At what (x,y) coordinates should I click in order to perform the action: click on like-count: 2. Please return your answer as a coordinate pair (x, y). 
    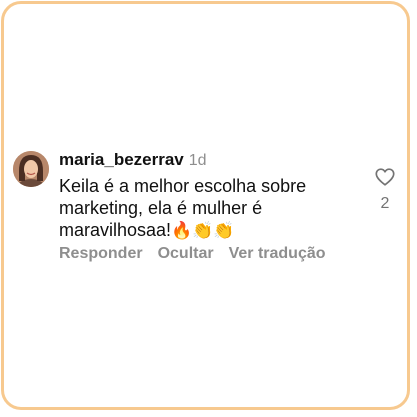
    Looking at the image, I should click on (385, 203).